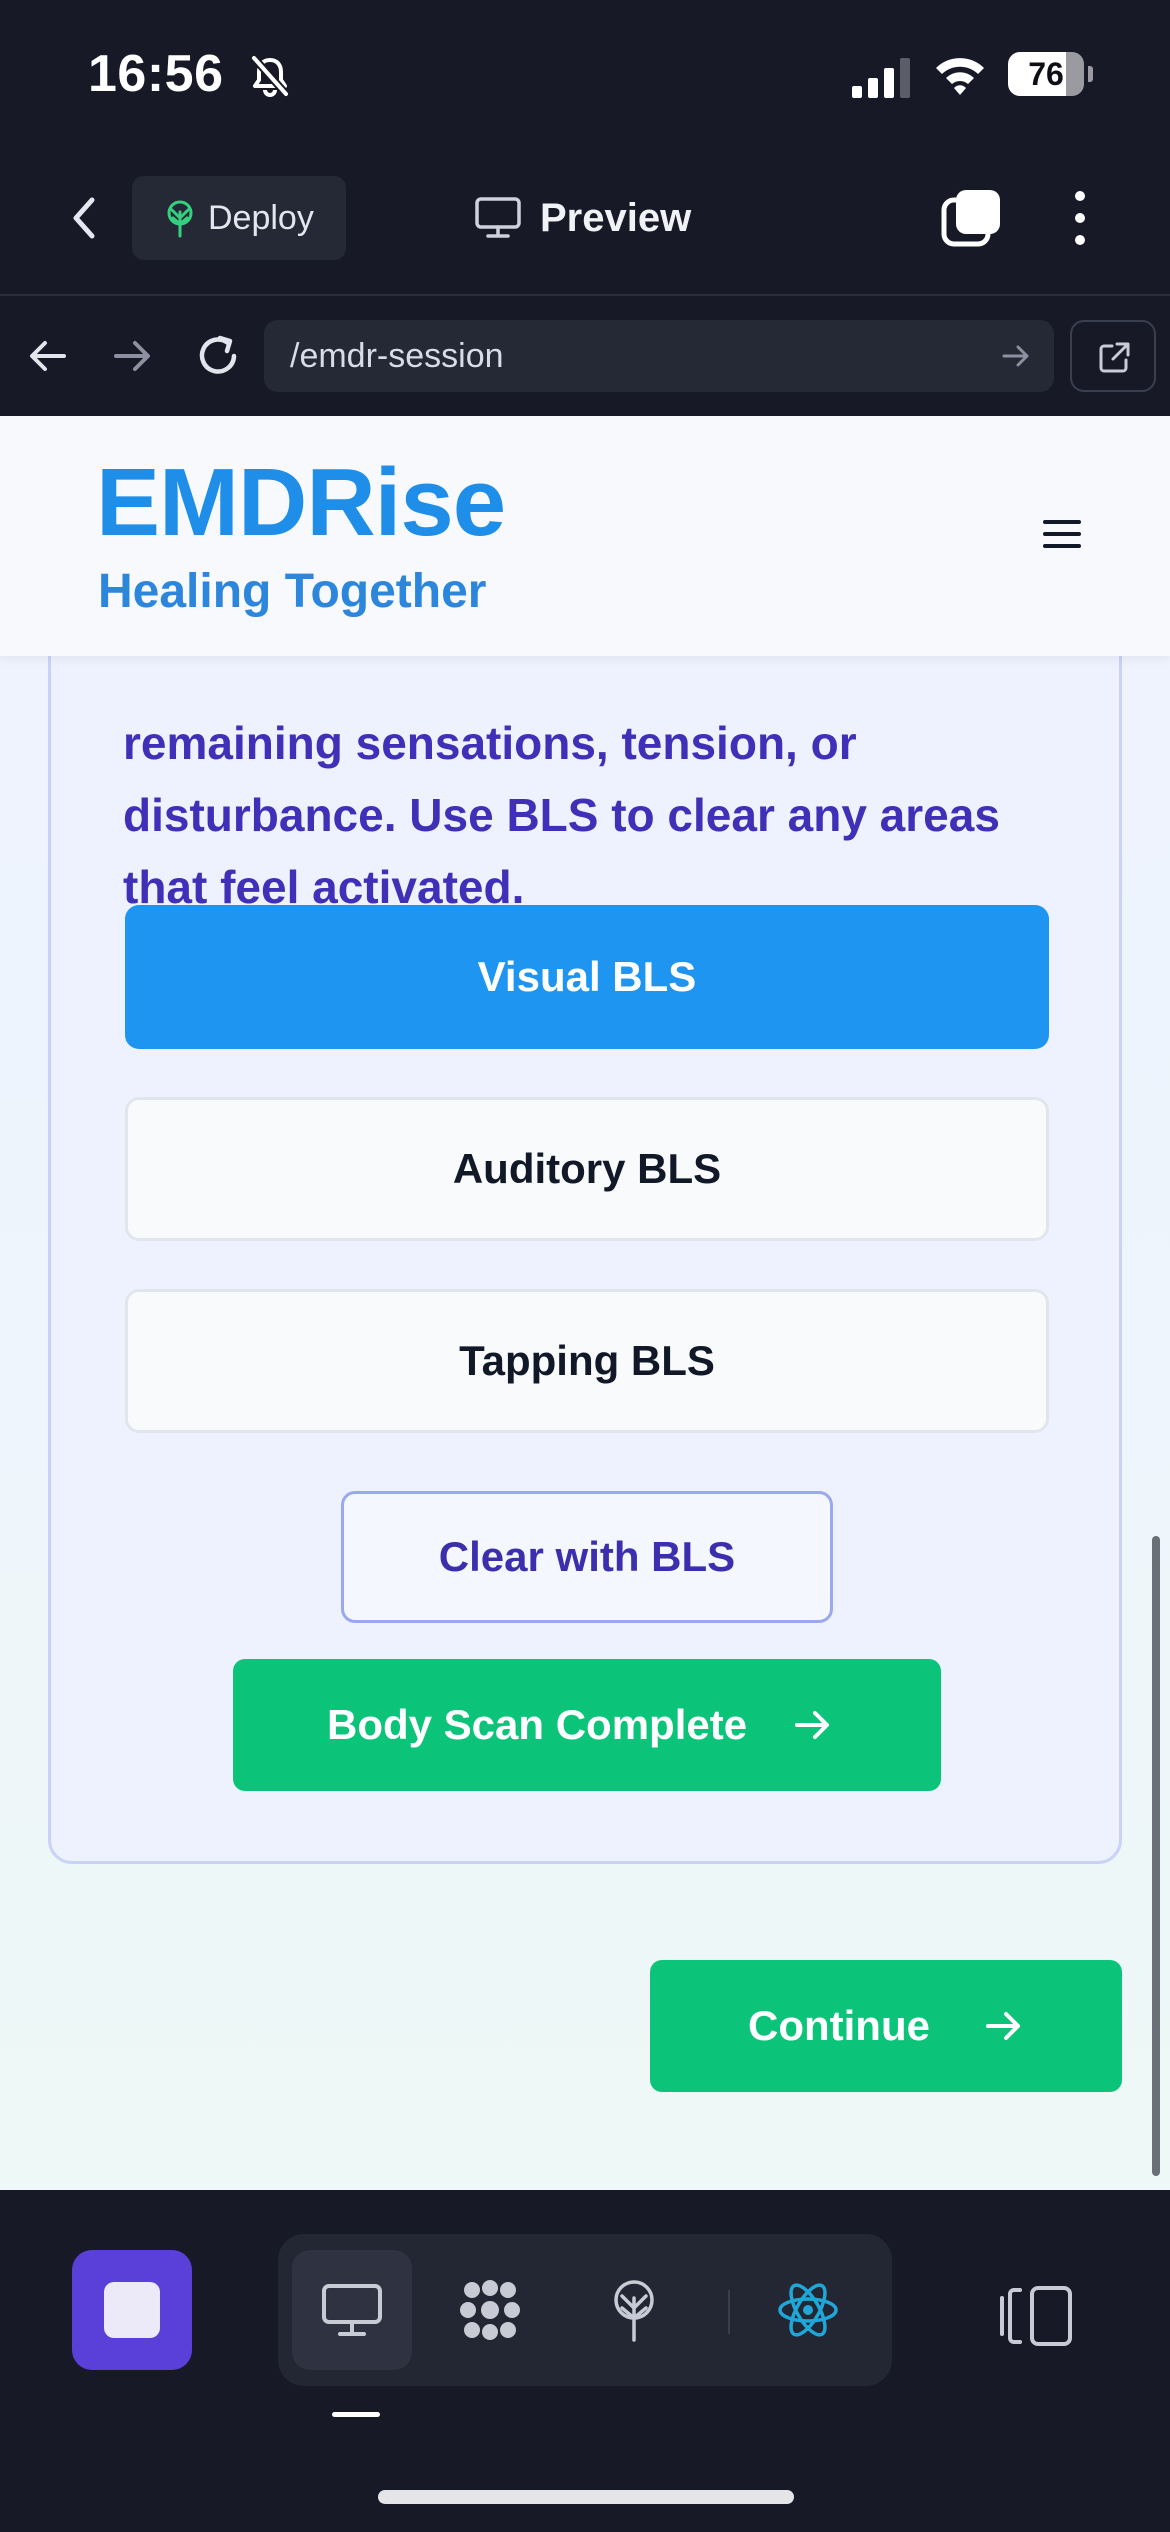 Image resolution: width=1170 pixels, height=2532 pixels. What do you see at coordinates (356, 2414) in the screenshot?
I see `active-tab-indicator` at bounding box center [356, 2414].